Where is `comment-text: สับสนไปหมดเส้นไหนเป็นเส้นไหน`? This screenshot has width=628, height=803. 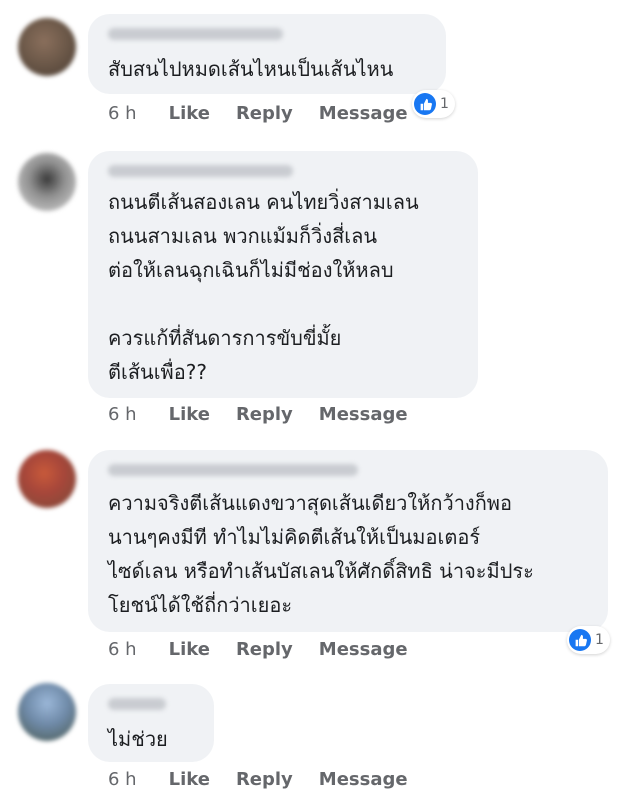
comment-text: สับสนไปหมดเส้นไหนเป็นเส้นไหน is located at coordinates (251, 69).